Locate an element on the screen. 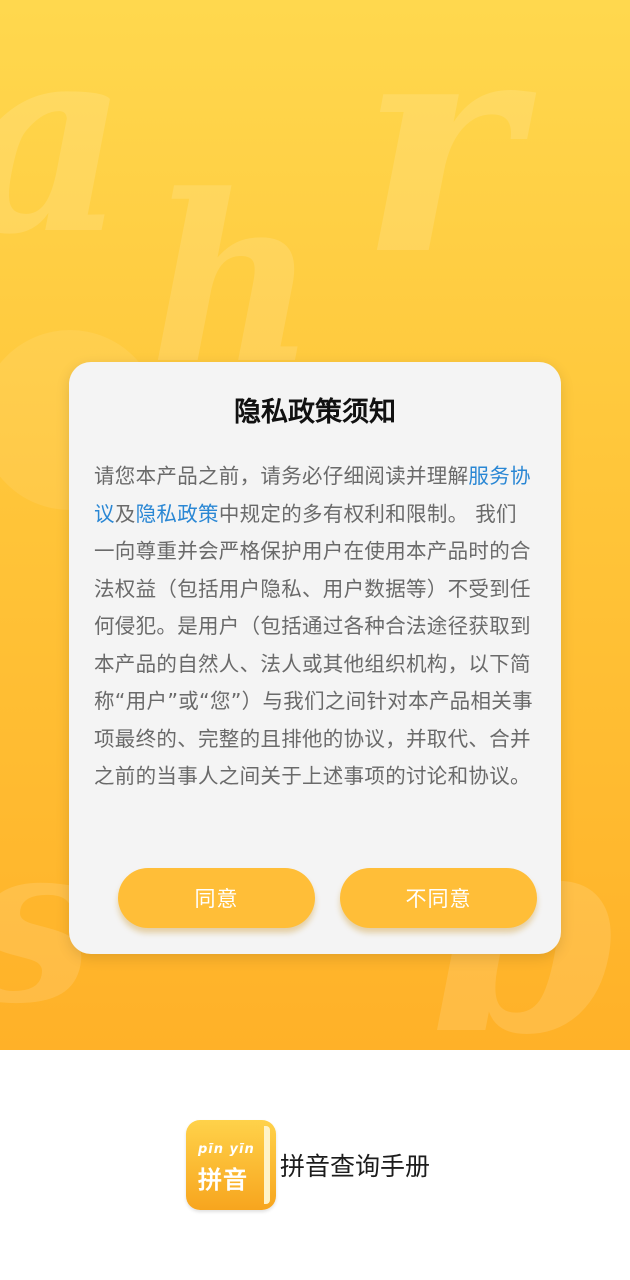  app-icon-hanzi: 拼音 is located at coordinates (223, 1180).